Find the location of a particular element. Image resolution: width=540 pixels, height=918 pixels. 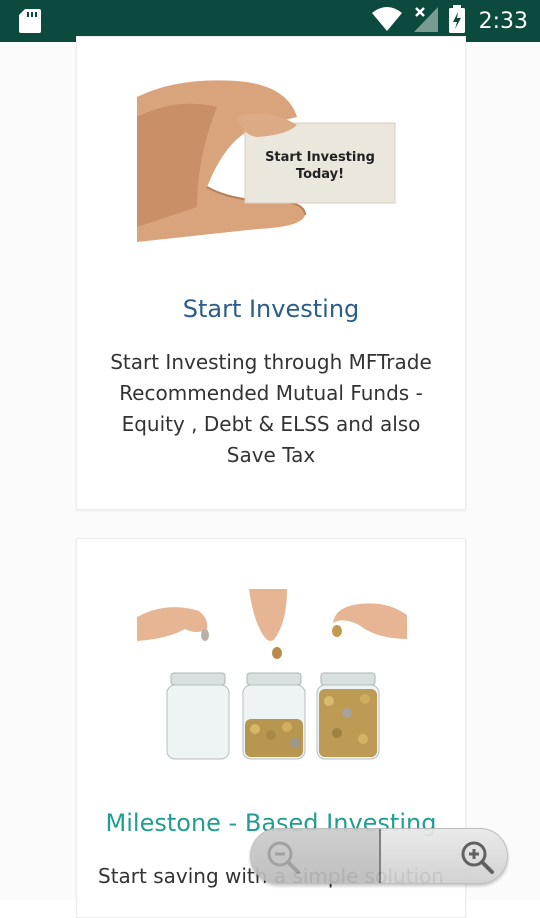

zoom-out-button is located at coordinates (315, 856).